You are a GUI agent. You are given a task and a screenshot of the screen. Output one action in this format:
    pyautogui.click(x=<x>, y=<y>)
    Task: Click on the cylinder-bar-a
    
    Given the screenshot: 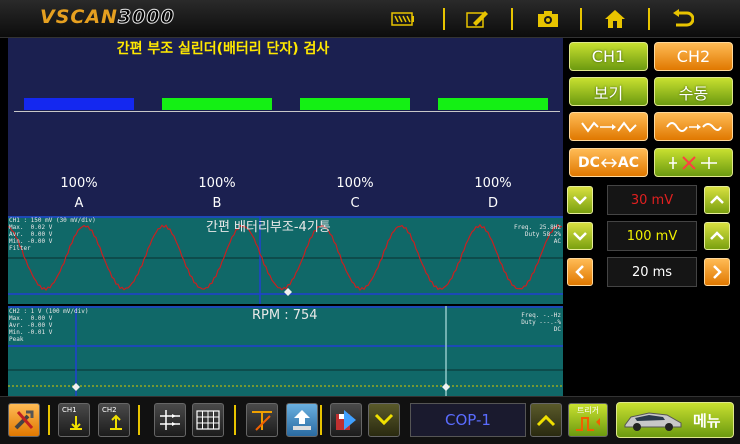 What is the action you would take?
    pyautogui.click(x=79, y=104)
    